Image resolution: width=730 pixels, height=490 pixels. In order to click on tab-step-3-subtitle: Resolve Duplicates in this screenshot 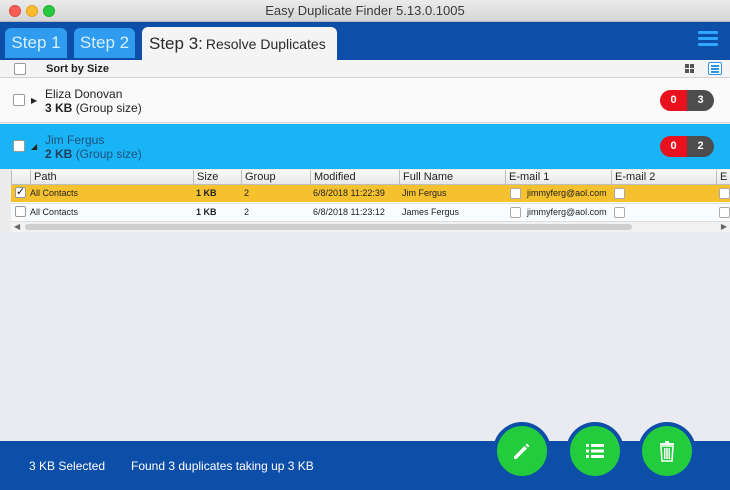, I will do `click(265, 44)`.